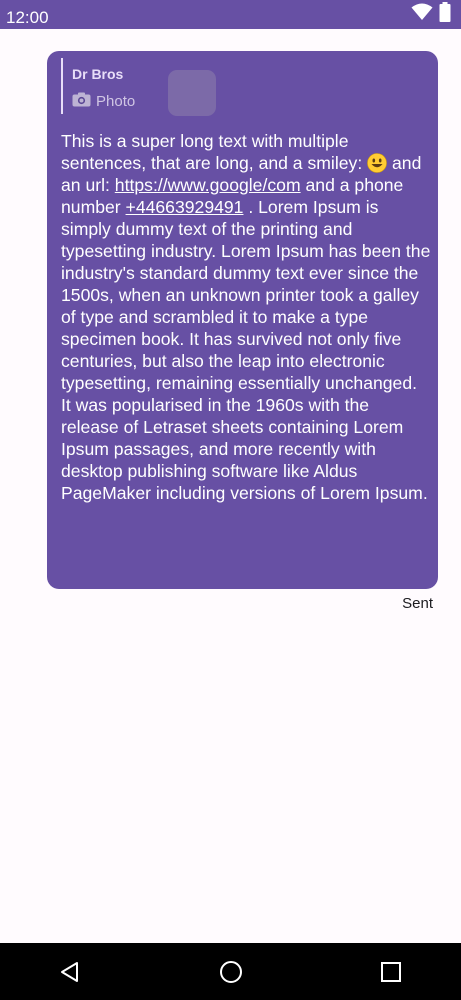 The height and width of the screenshot is (1000, 461). Describe the element at coordinates (70, 972) in the screenshot. I see `back-triangle-icon` at that location.